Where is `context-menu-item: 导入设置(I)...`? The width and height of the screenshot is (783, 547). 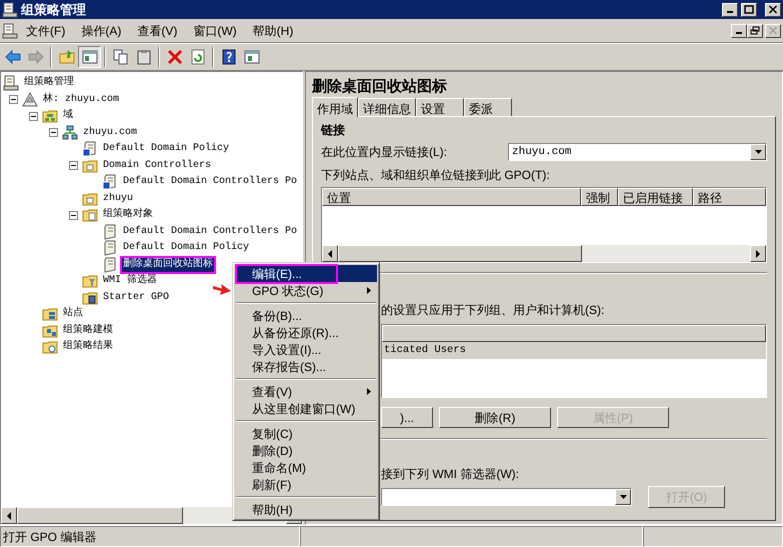 context-menu-item: 导入设置(I)... is located at coordinates (306, 349).